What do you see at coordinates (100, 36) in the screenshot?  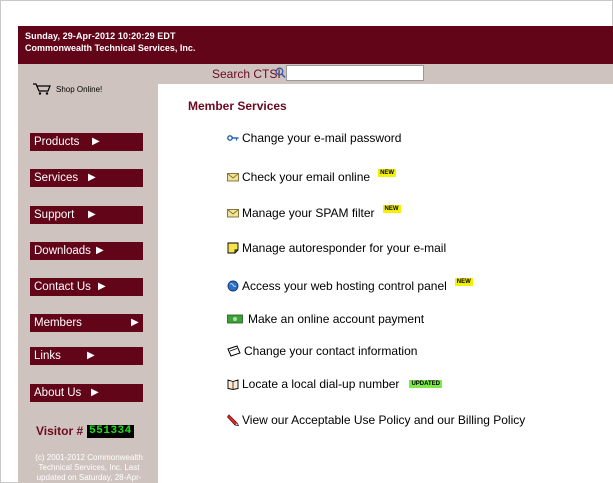 I see `current-date: Sunday, 29-Apr-2012 10:20:29 EDT` at bounding box center [100, 36].